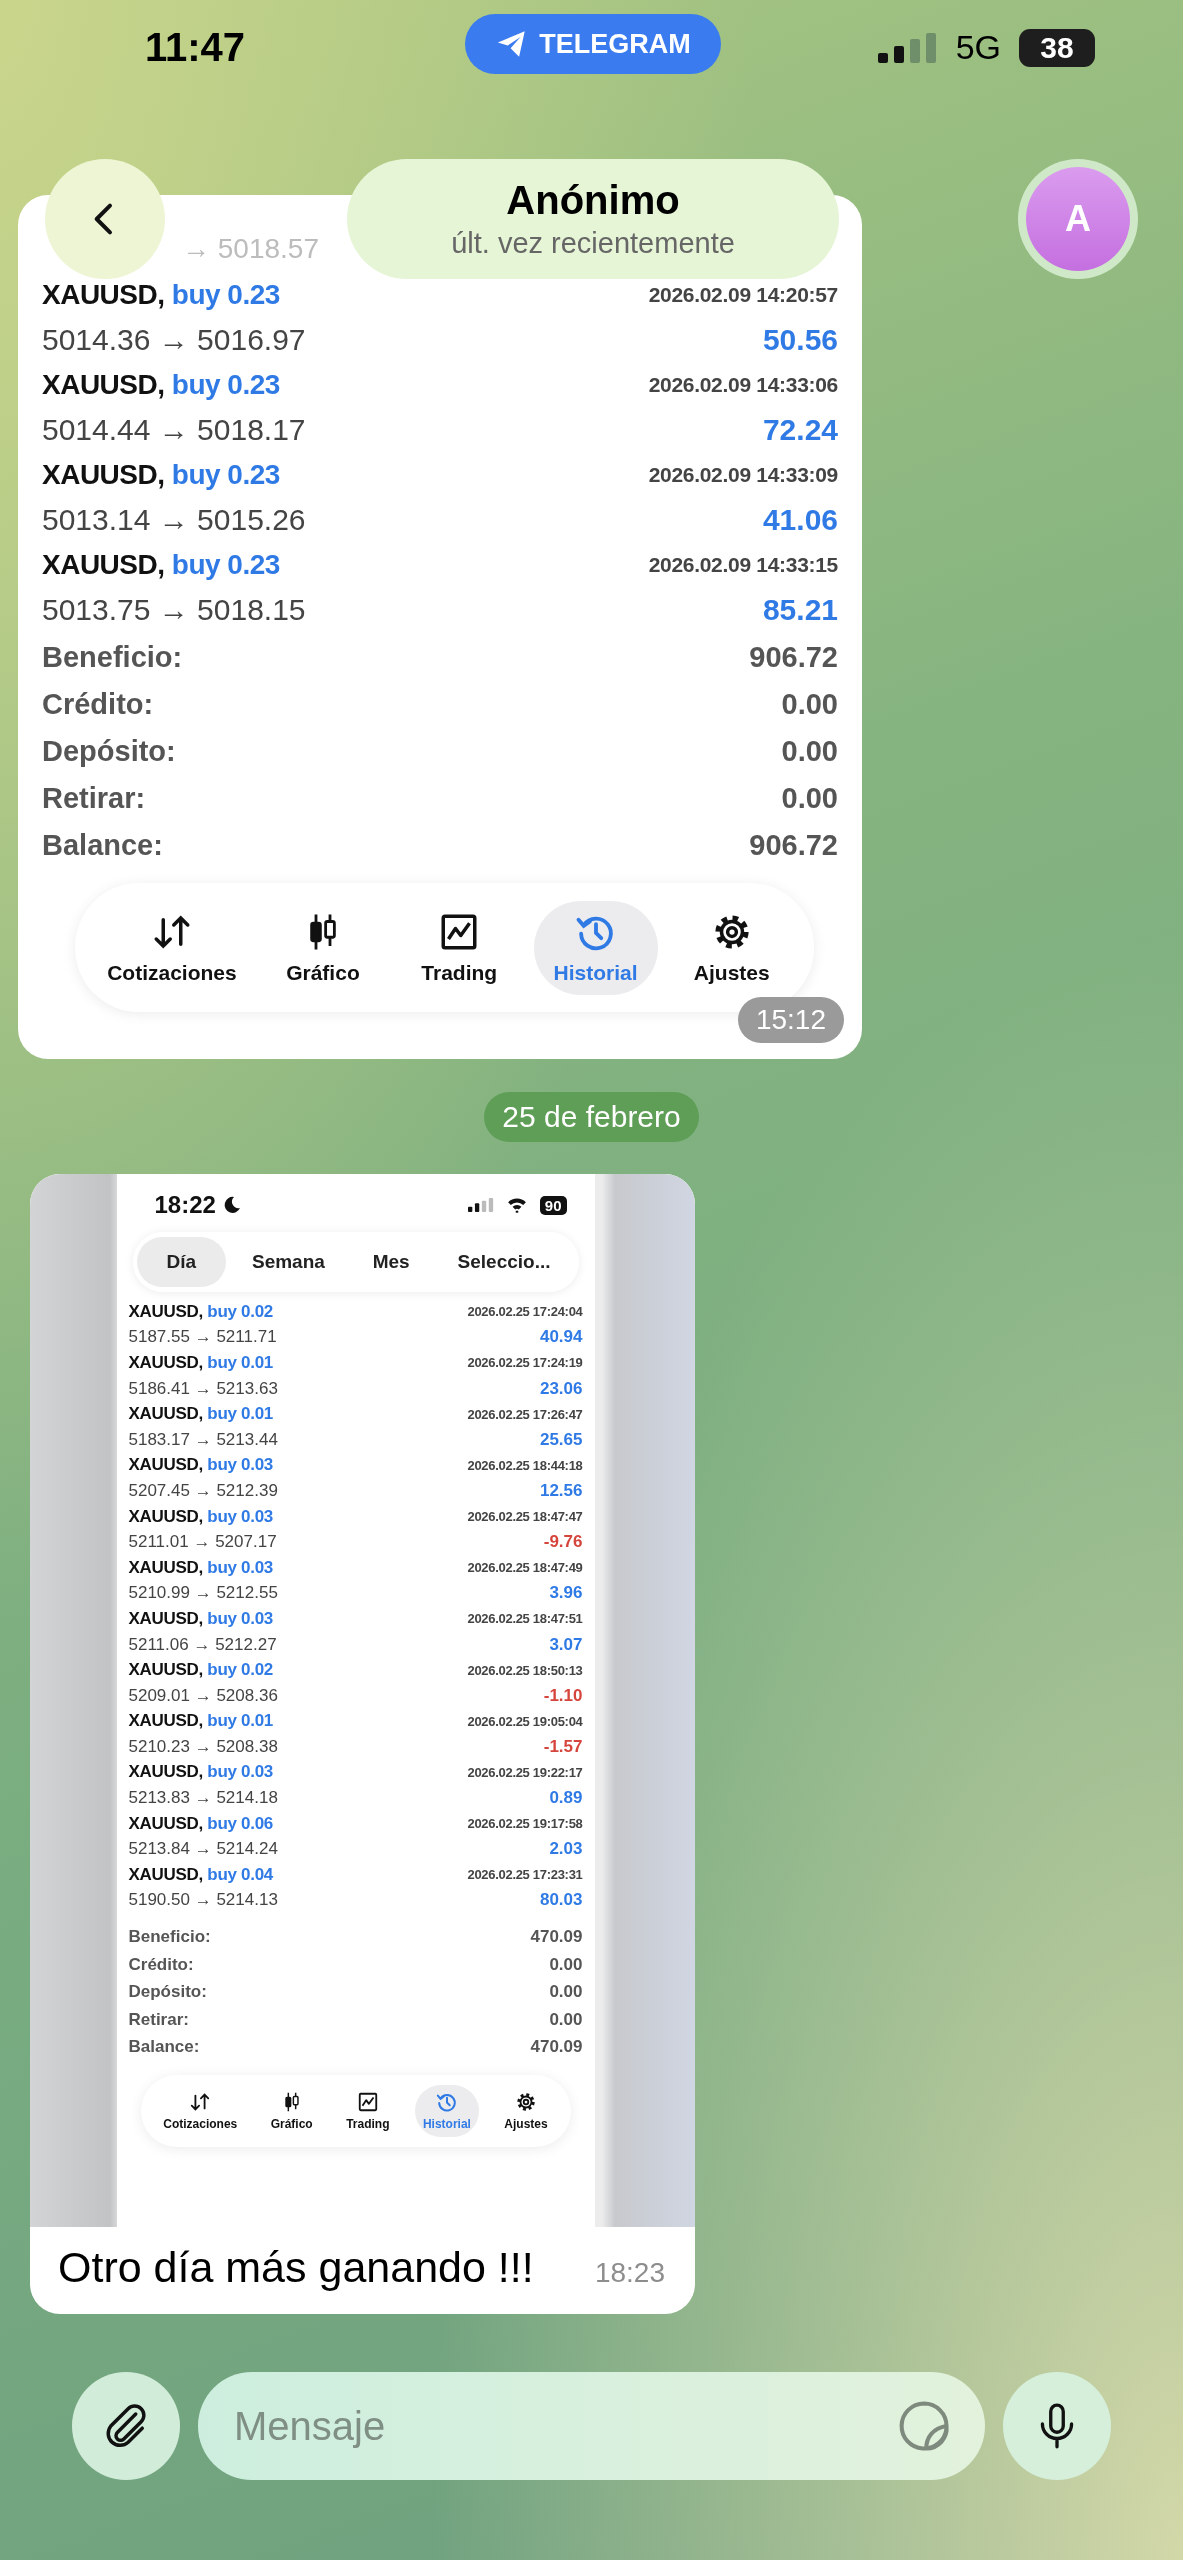 The width and height of the screenshot is (1183, 2560). What do you see at coordinates (561, 1337) in the screenshot?
I see `trade-profit: 40.94` at bounding box center [561, 1337].